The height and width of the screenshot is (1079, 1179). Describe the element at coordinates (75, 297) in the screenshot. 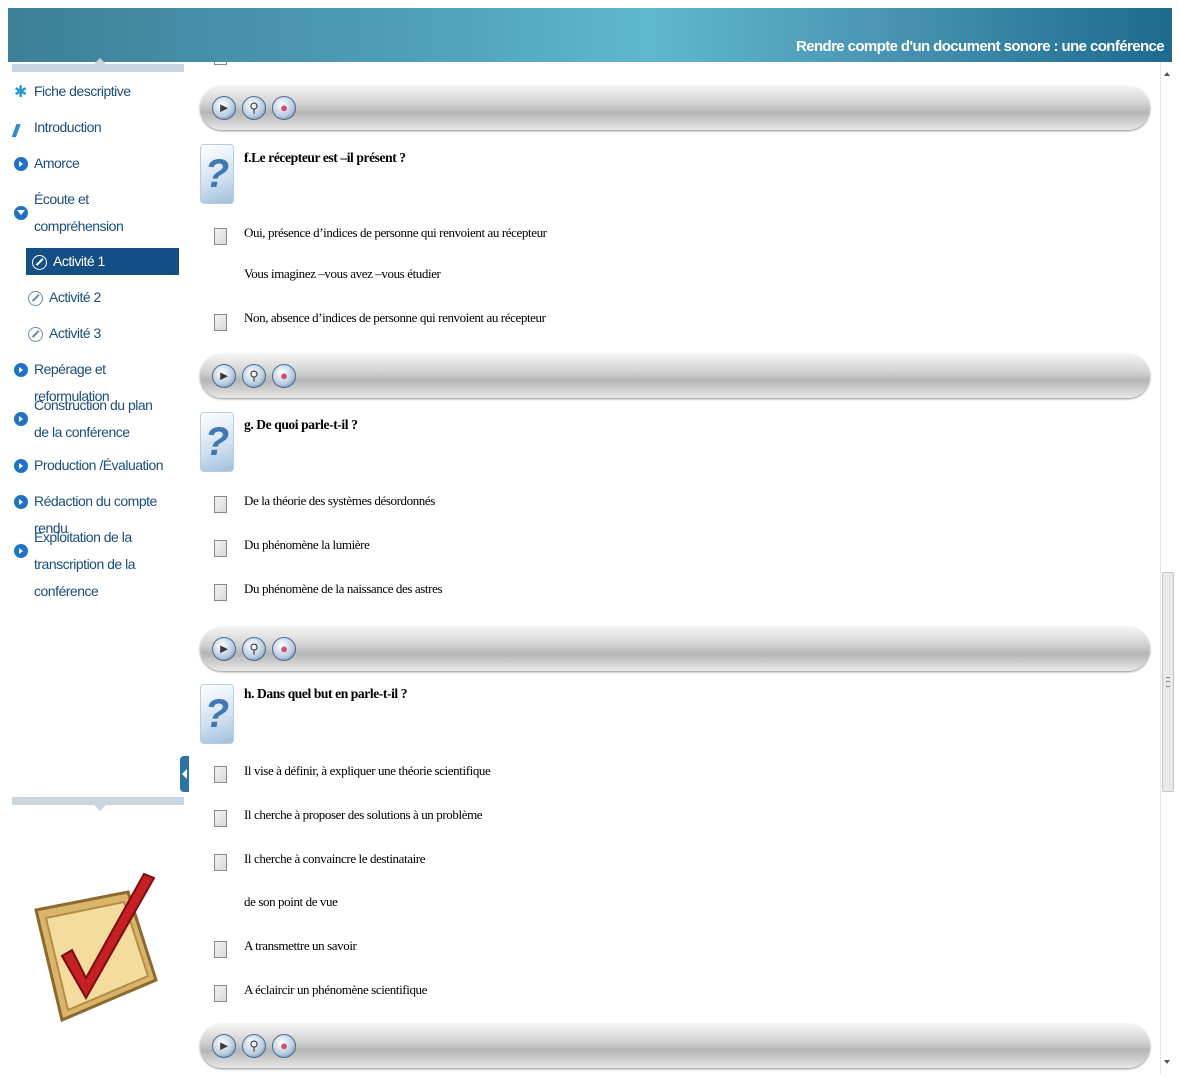

I see `sidebar-item-label: Activité 2` at that location.